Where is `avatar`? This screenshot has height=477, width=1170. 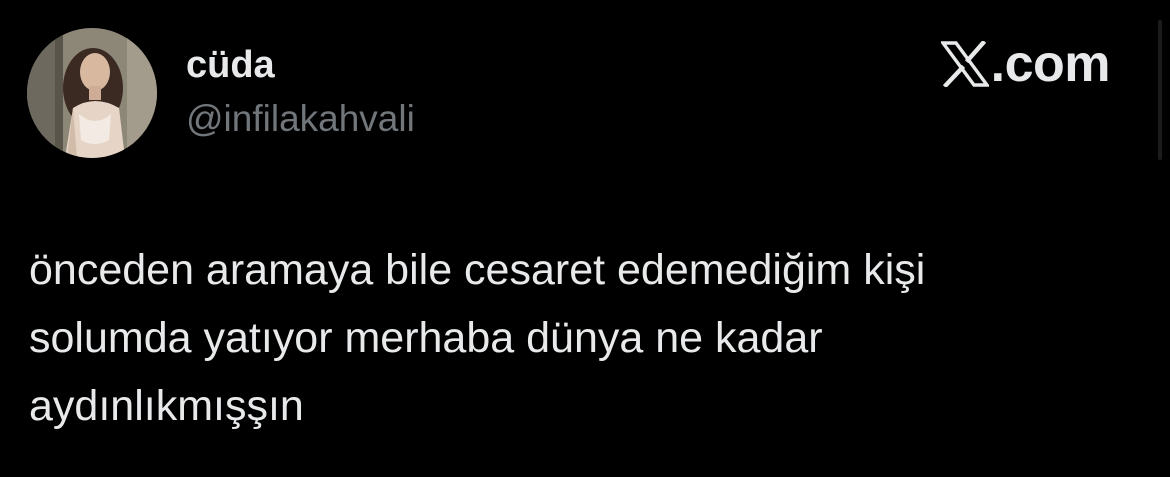
avatar is located at coordinates (92, 93).